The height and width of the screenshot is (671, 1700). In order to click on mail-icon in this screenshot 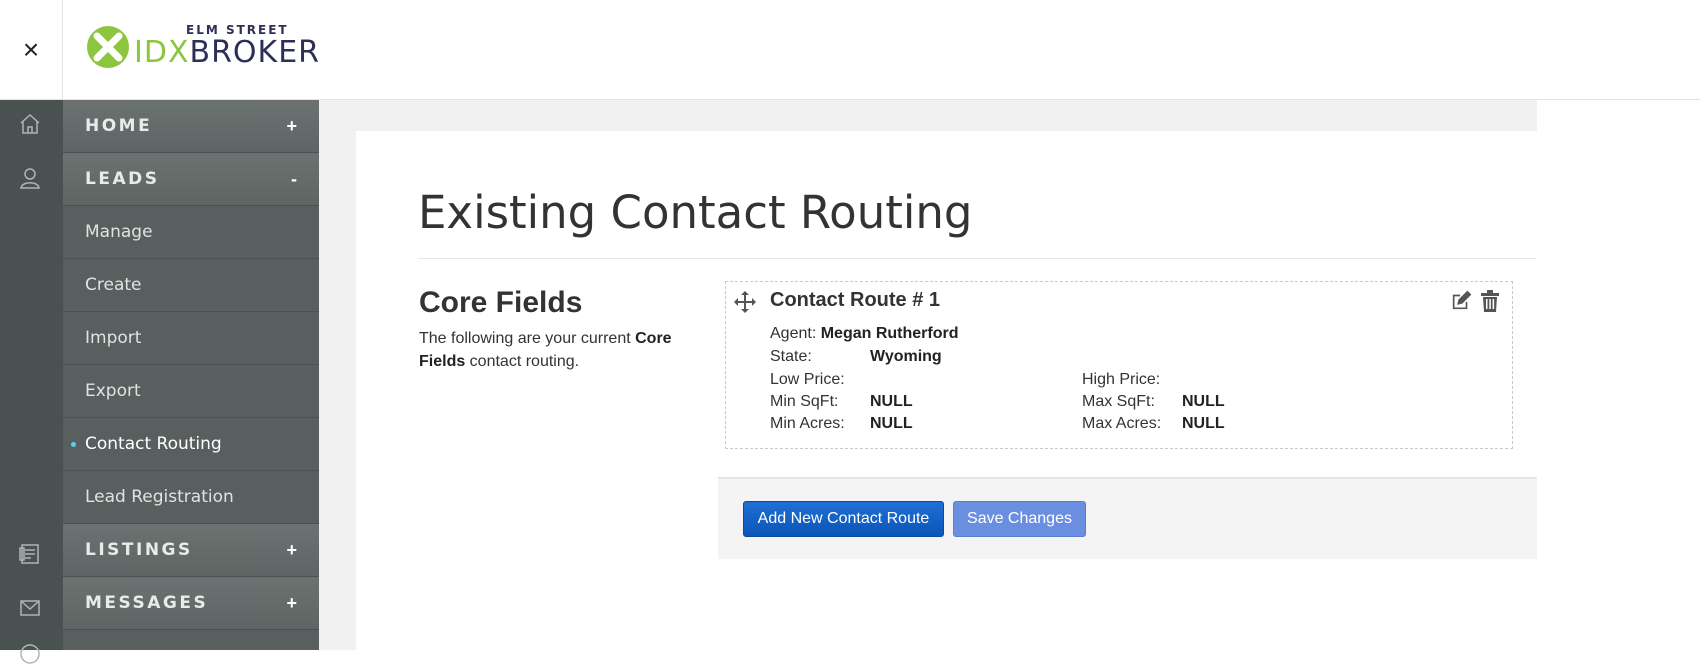, I will do `click(31, 609)`.